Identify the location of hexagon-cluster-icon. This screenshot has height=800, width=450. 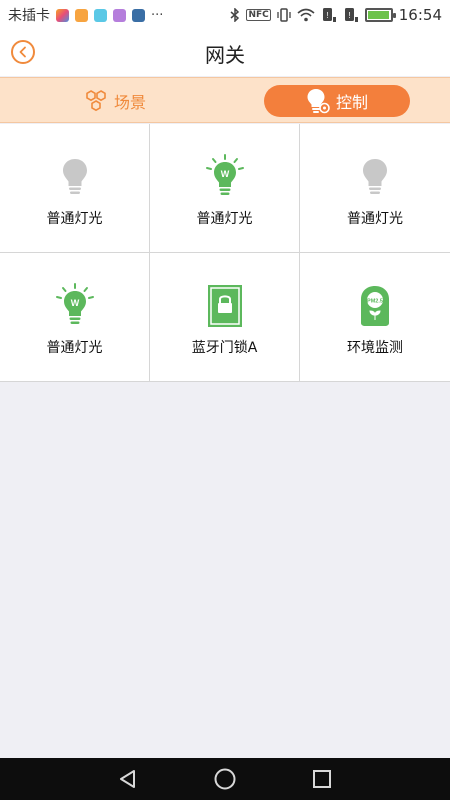
(96, 101).